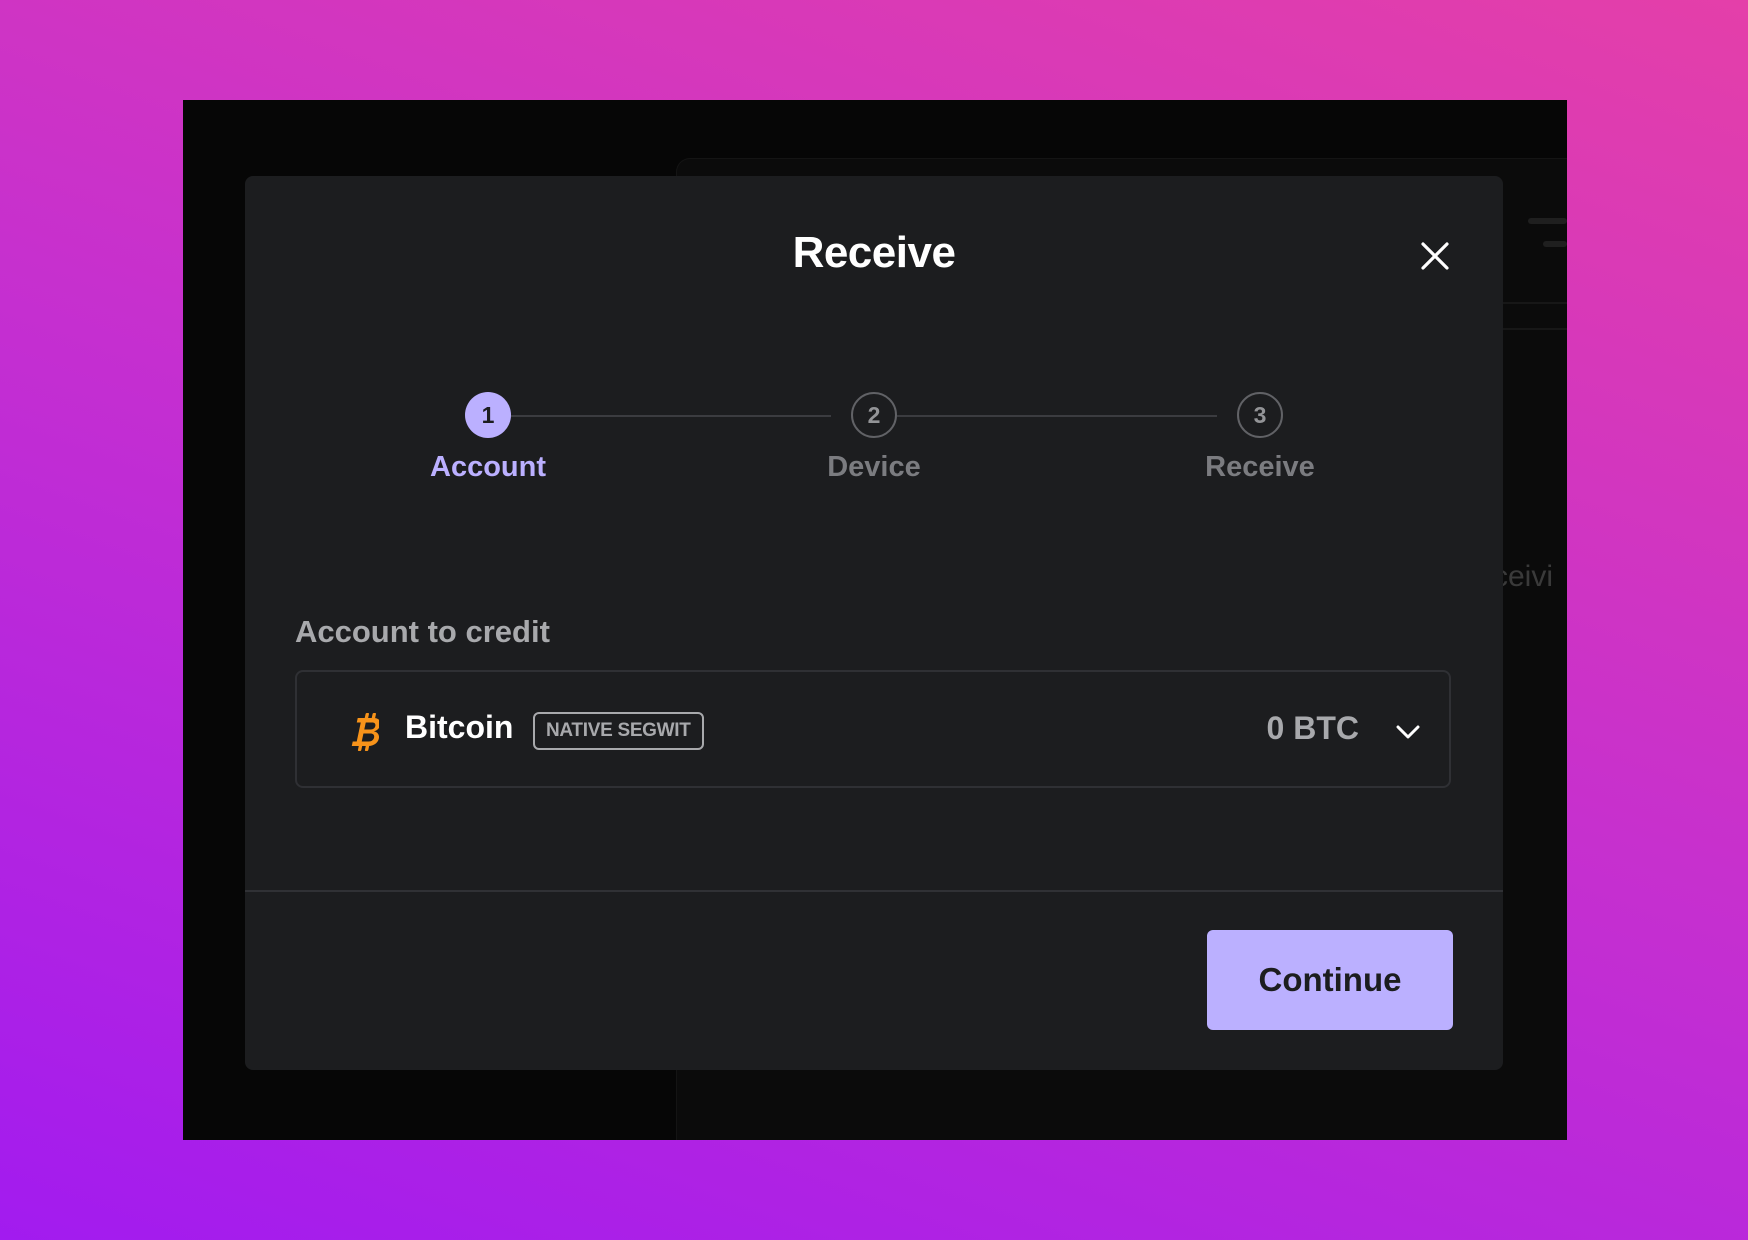 The width and height of the screenshot is (1748, 1240). What do you see at coordinates (873, 729) in the screenshot?
I see `account-dropdown: Bitcoin NATIVE SEGWIT 0 BTC` at bounding box center [873, 729].